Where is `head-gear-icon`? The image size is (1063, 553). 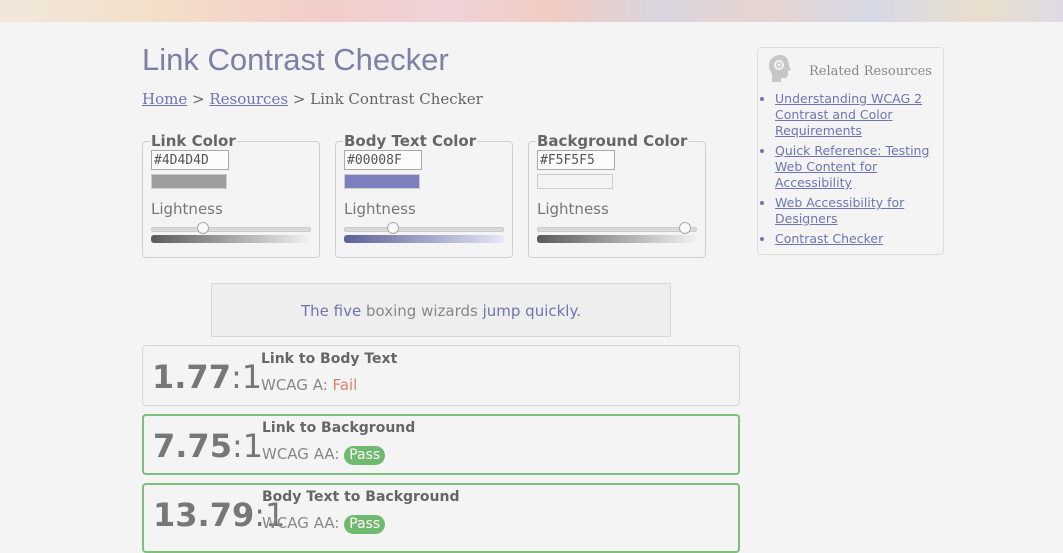
head-gear-icon is located at coordinates (780, 68).